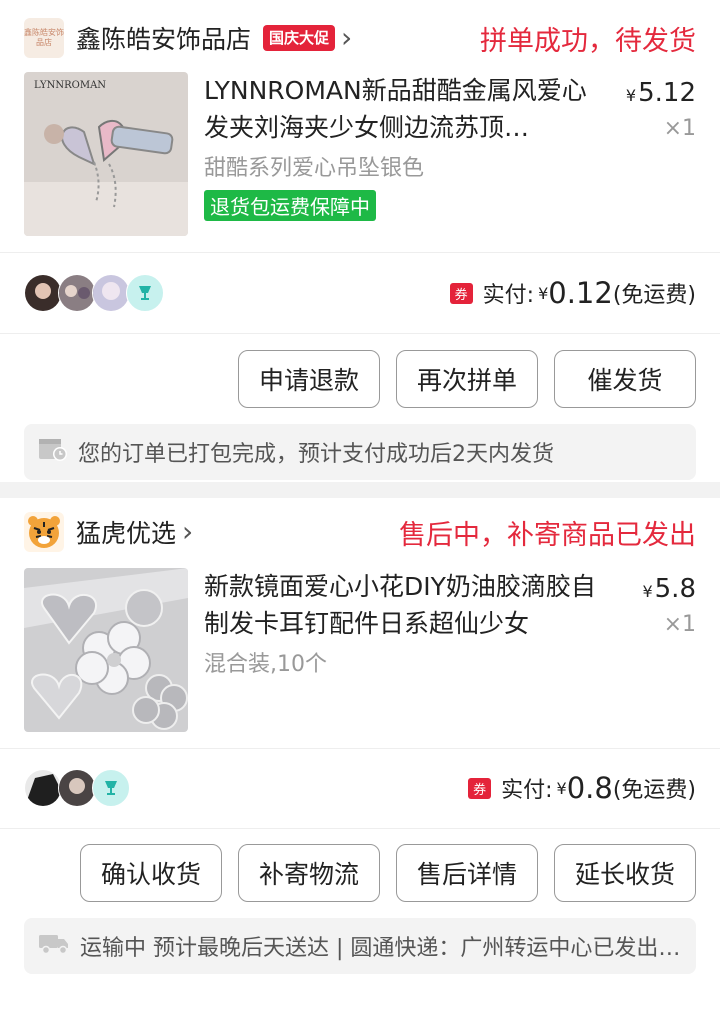 The width and height of the screenshot is (720, 1014). I want to click on shop-logo: 鑫陈皓安饰品店, so click(44, 38).